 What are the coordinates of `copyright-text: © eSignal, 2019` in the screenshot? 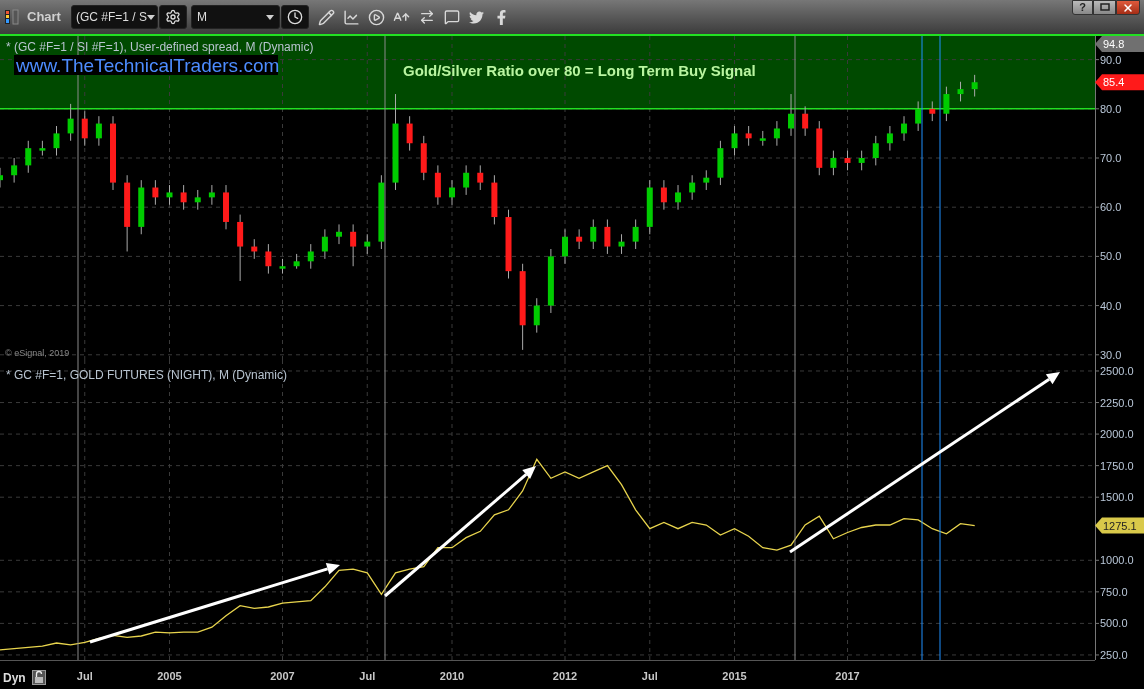 It's located at (37, 353).